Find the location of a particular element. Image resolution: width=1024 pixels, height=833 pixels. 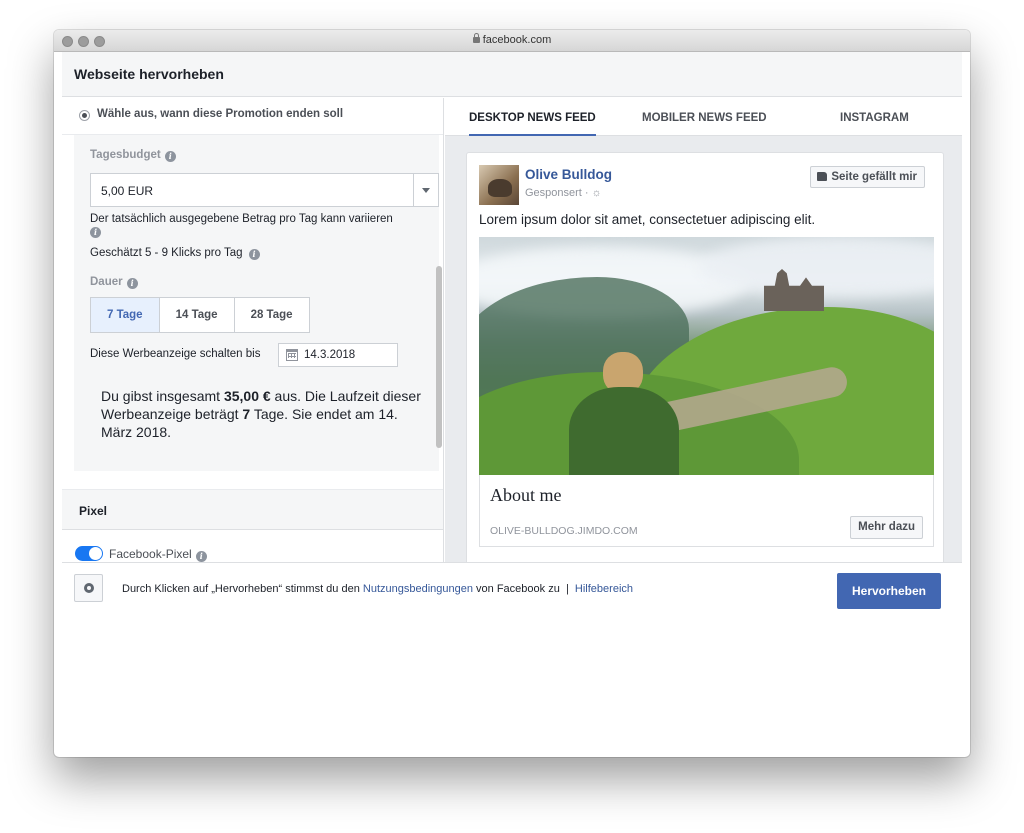

learn-more-button: Mehr dazu is located at coordinates (886, 527).